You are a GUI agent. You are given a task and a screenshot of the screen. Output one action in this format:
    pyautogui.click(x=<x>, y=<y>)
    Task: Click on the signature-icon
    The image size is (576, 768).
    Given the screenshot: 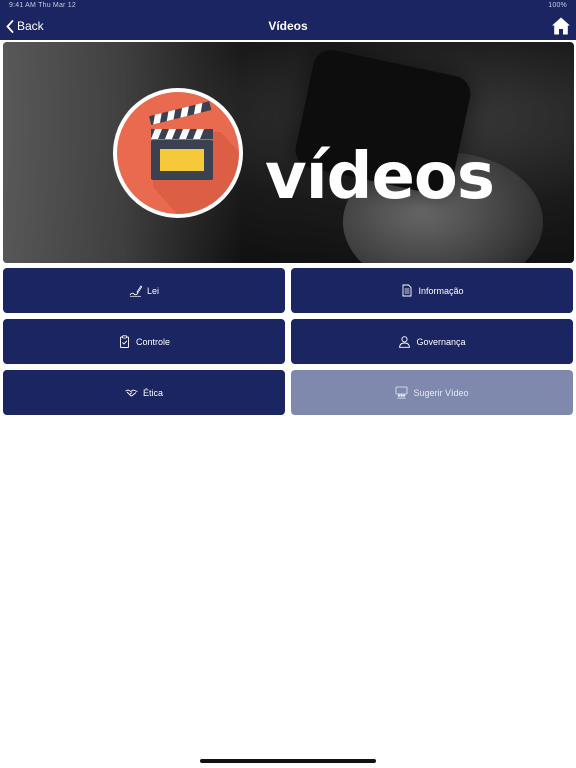 What is the action you would take?
    pyautogui.click(x=135, y=291)
    